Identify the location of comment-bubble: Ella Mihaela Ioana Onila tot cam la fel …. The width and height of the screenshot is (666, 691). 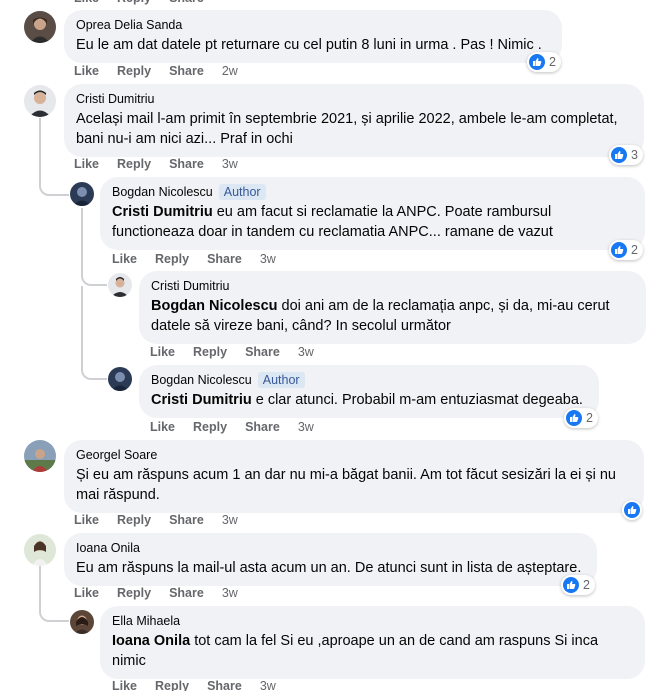
(372, 642).